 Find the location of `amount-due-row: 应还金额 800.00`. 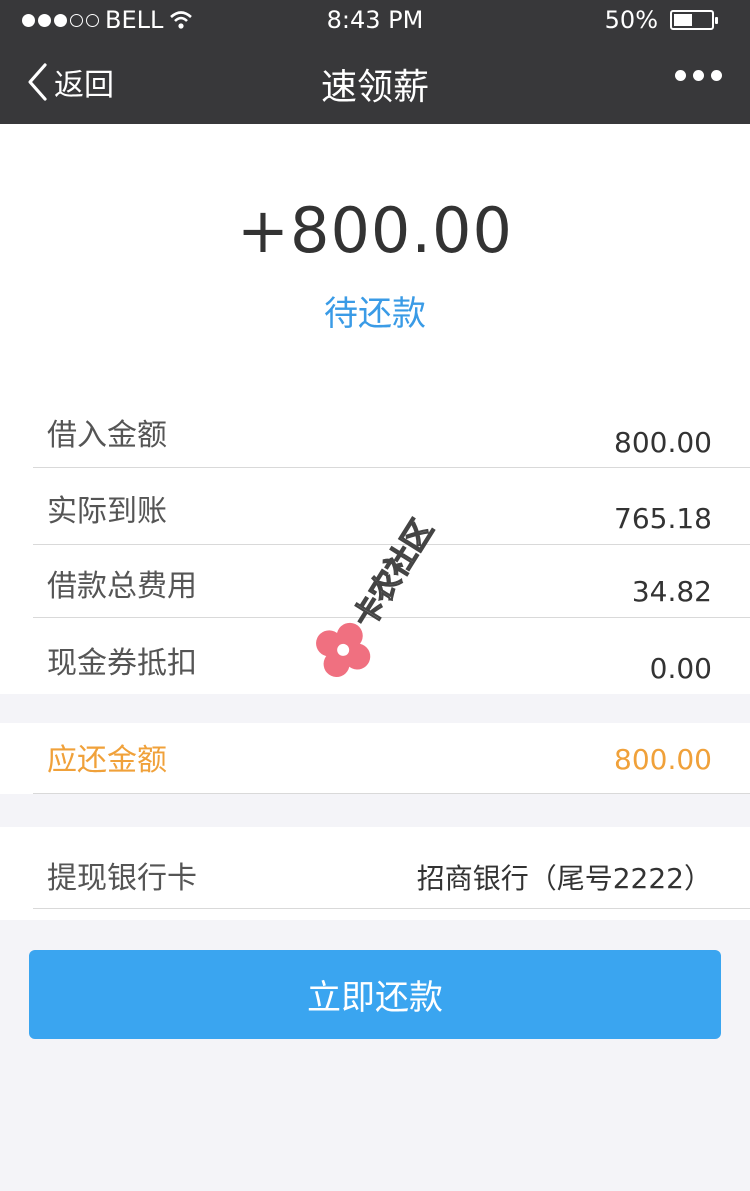

amount-due-row: 应还金额 800.00 is located at coordinates (375, 758).